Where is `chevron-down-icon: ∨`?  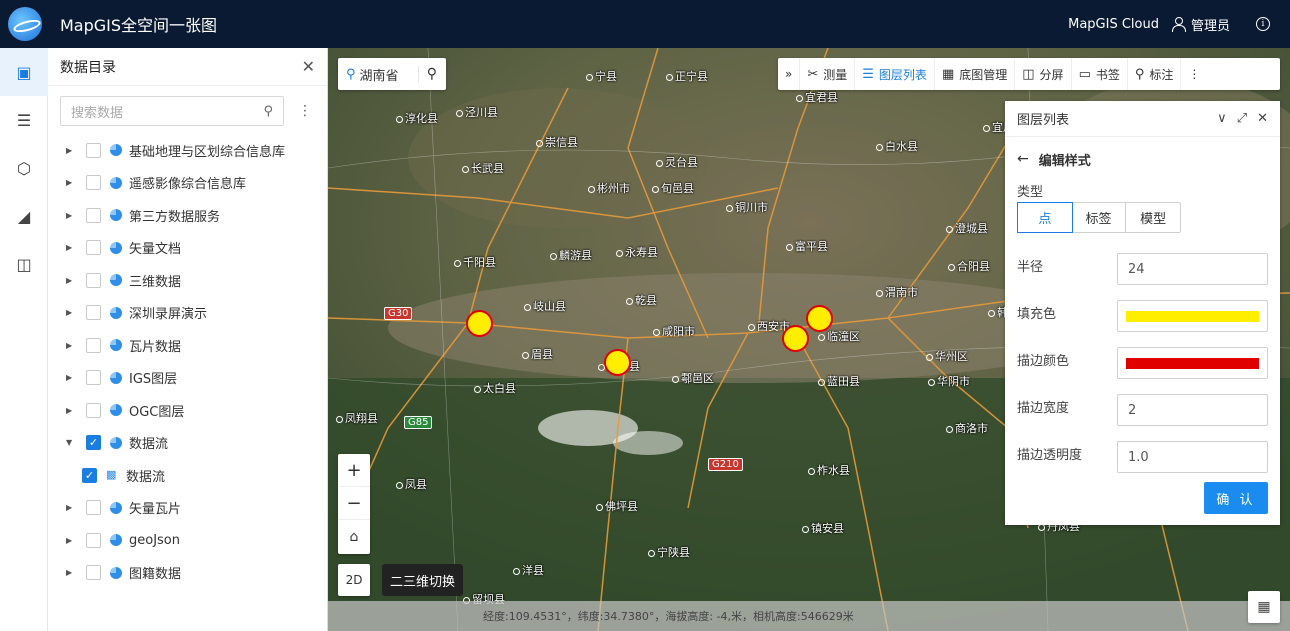
chevron-down-icon: ∨ is located at coordinates (1222, 118).